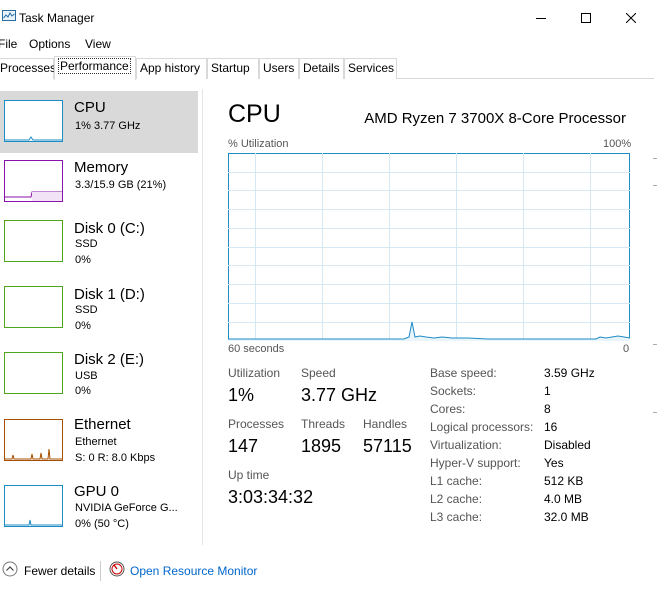 The image size is (657, 591). I want to click on resource-monitor-icon, so click(117, 569).